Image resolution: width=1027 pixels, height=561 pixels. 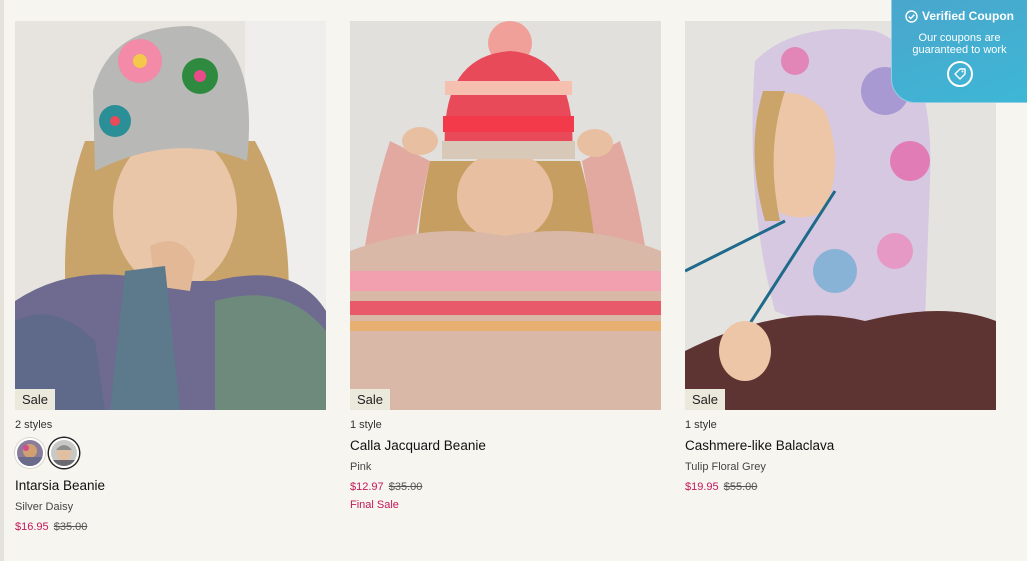 What do you see at coordinates (30, 453) in the screenshot?
I see `swatch-option` at bounding box center [30, 453].